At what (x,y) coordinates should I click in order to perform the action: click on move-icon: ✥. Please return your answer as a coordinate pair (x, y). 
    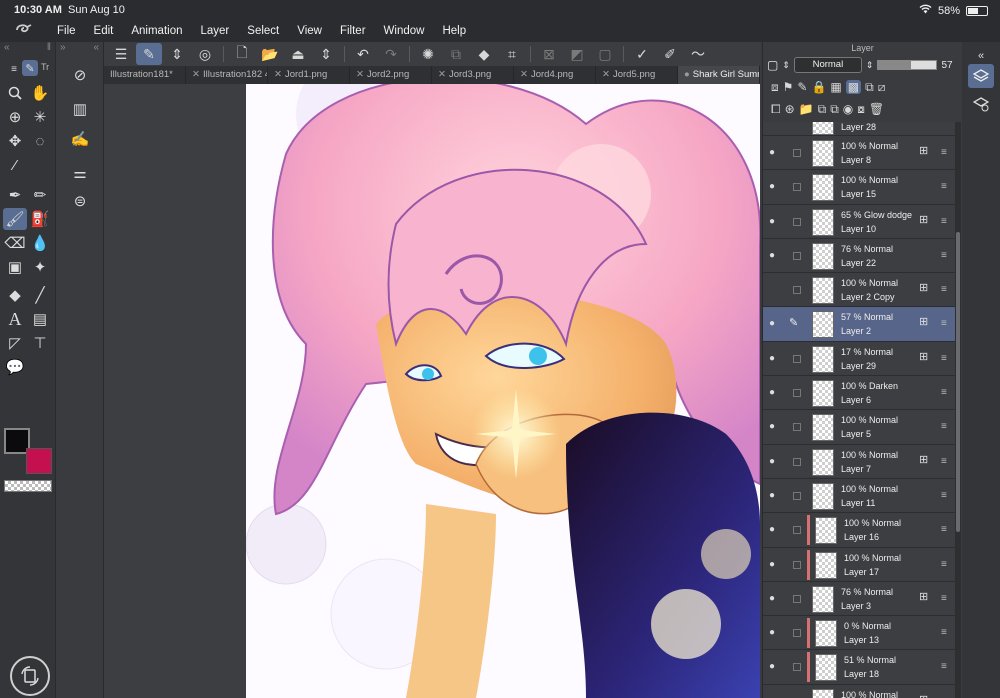
    Looking at the image, I should click on (15, 141).